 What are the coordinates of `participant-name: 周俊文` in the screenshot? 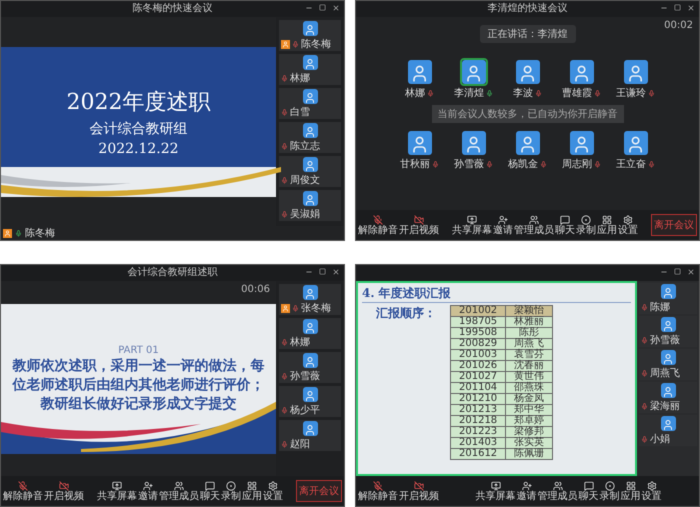 It's located at (305, 180).